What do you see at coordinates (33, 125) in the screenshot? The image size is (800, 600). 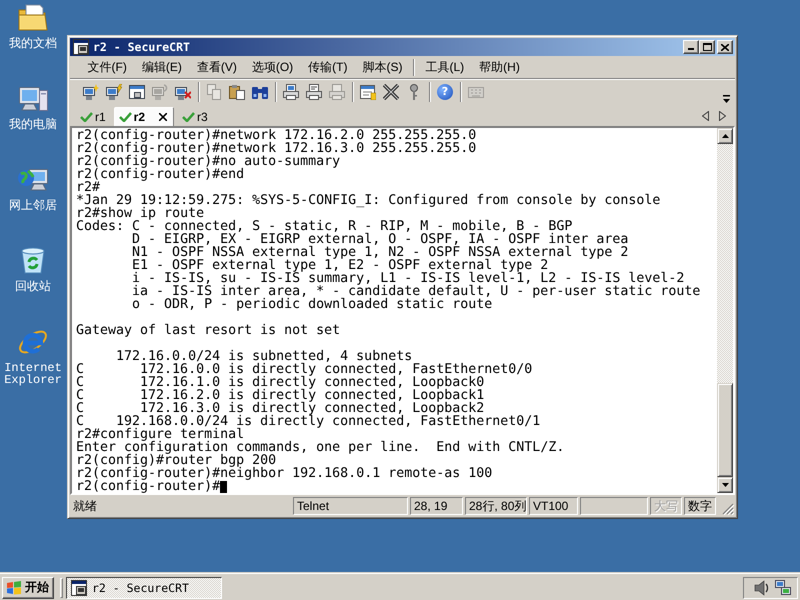 I see `desktop-icon-label: 我的电脑` at bounding box center [33, 125].